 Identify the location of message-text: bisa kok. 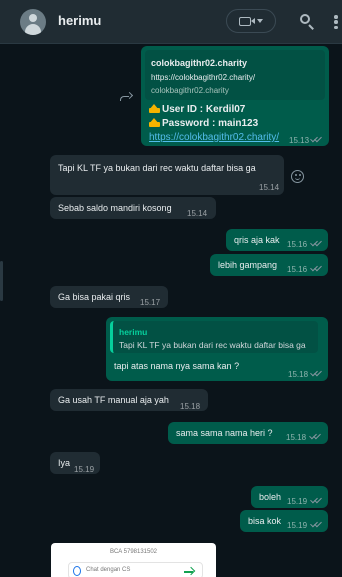
(265, 521).